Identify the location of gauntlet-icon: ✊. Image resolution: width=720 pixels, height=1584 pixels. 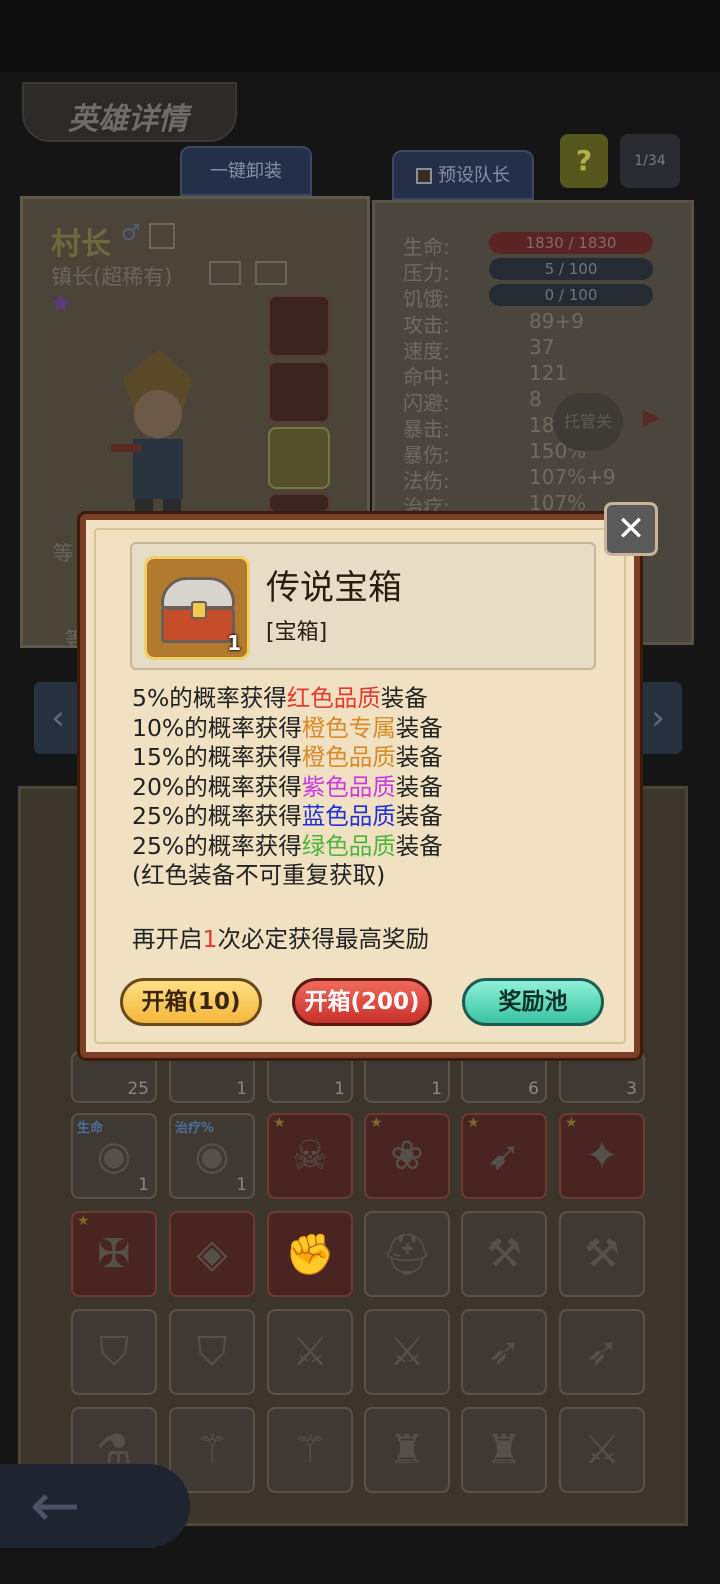
(310, 1254).